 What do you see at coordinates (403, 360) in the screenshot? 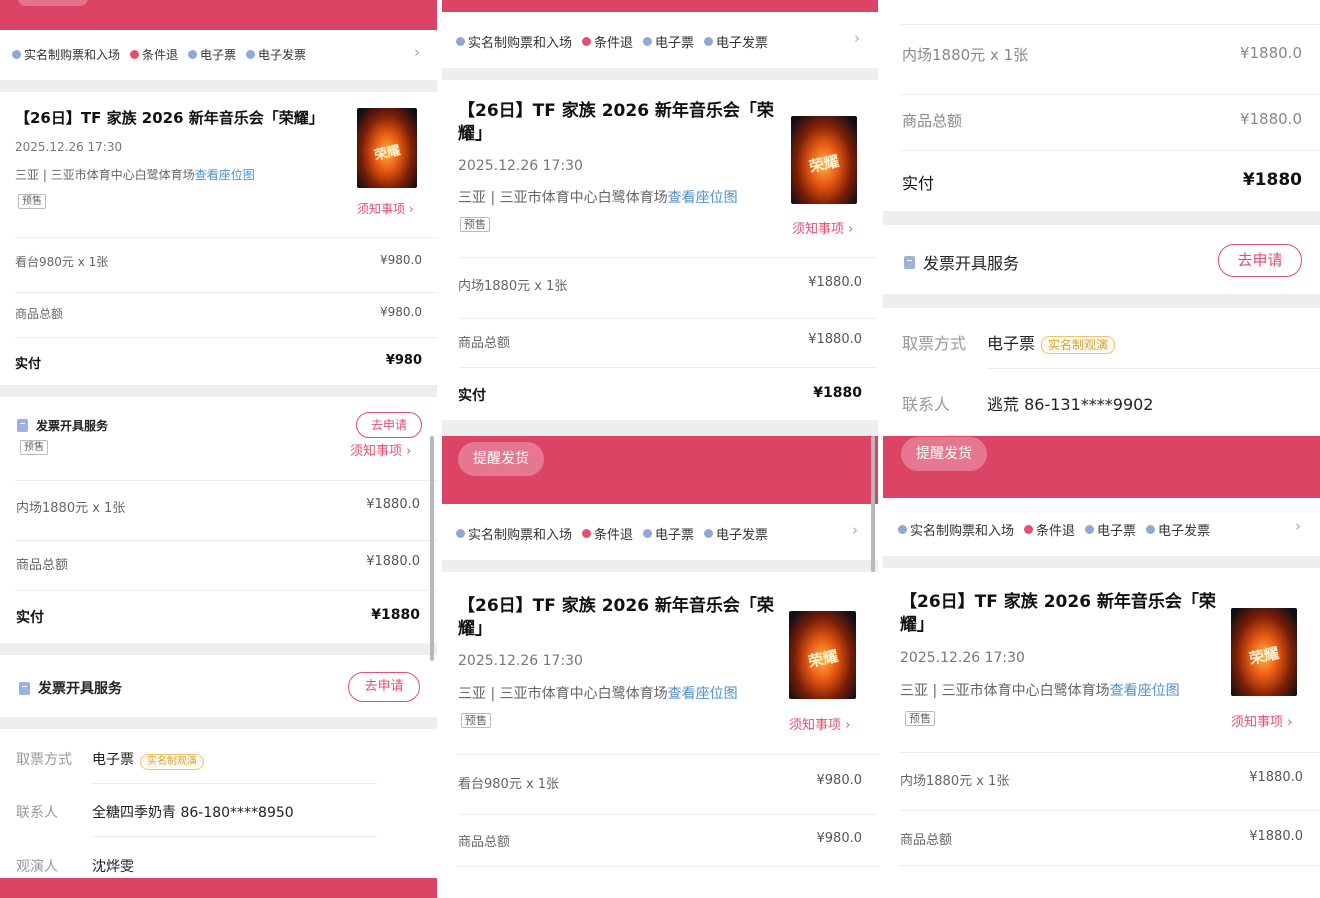
I see `paid-value: ¥980` at bounding box center [403, 360].